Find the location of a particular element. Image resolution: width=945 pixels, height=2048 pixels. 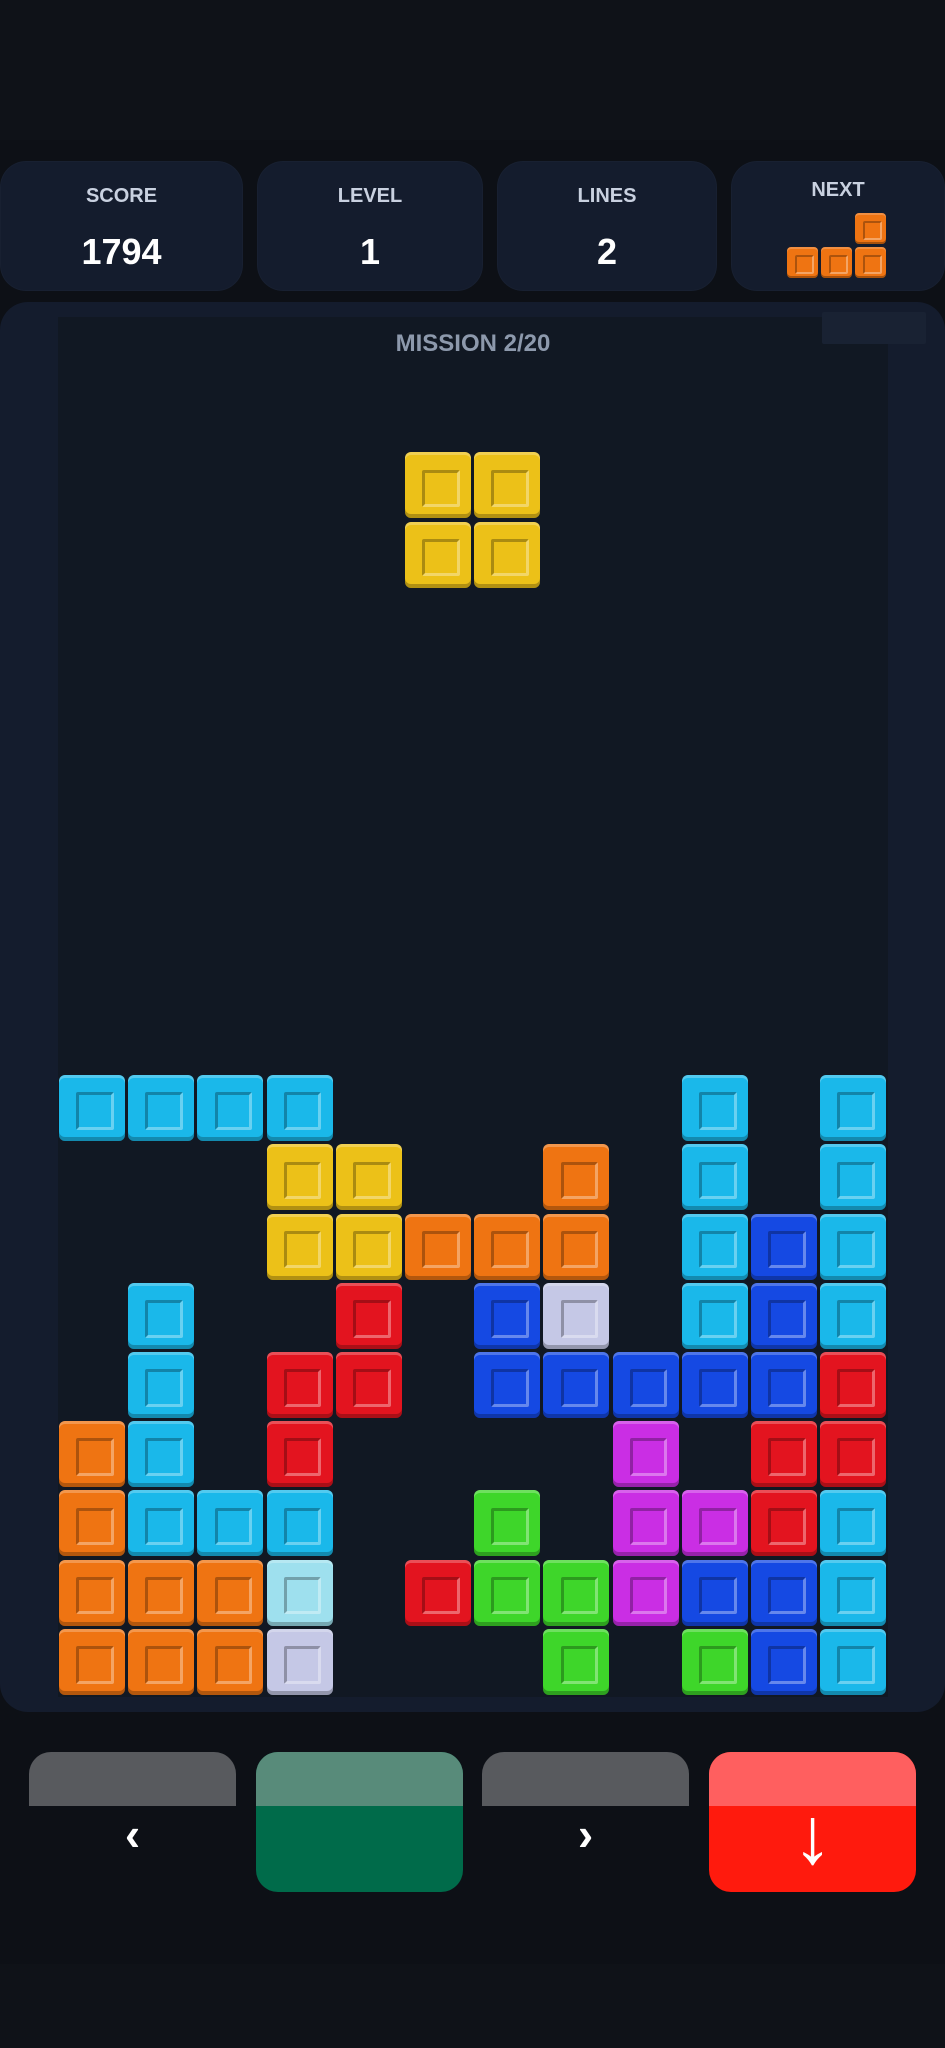

lines-label: LINES is located at coordinates (607, 196).